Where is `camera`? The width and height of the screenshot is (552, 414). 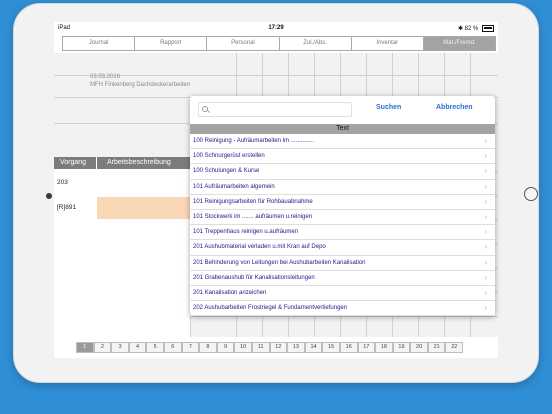
camera is located at coordinates (49, 196).